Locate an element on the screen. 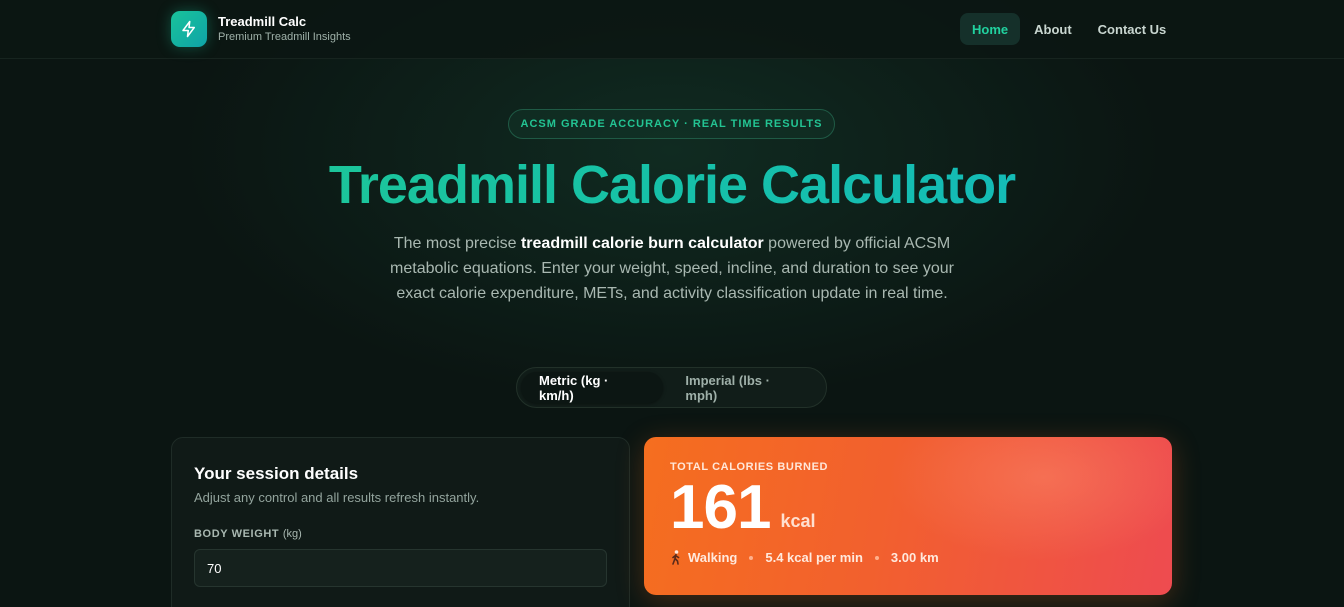  unit-metric-button: Metric (kg · km/h) is located at coordinates (592, 387).